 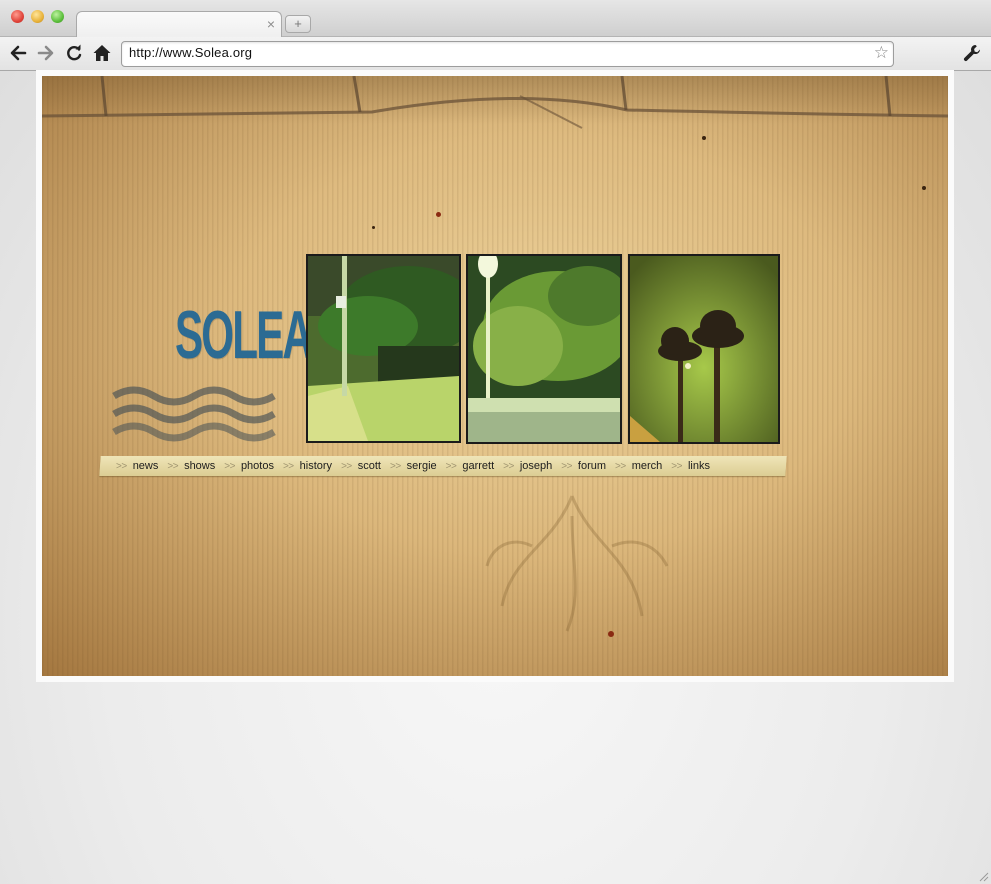 I want to click on star-icon: ☆, so click(x=881, y=53).